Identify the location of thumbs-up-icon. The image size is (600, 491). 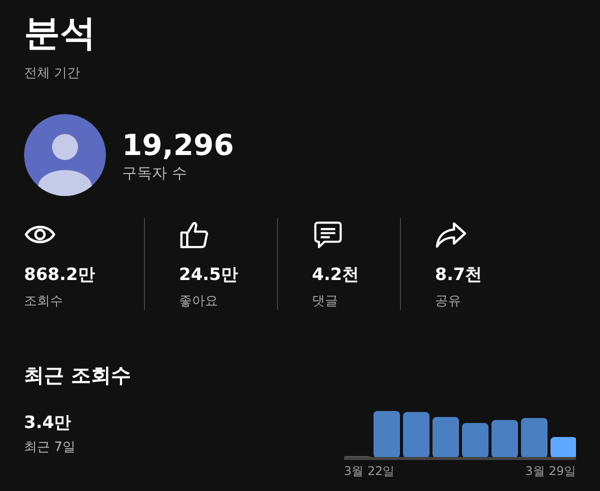
(194, 234).